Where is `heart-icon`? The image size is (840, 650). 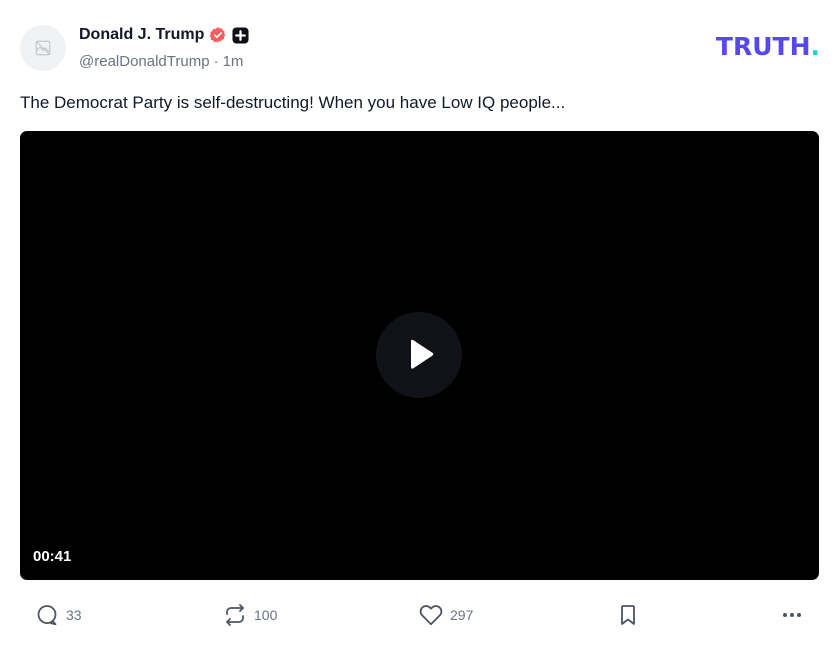 heart-icon is located at coordinates (431, 615).